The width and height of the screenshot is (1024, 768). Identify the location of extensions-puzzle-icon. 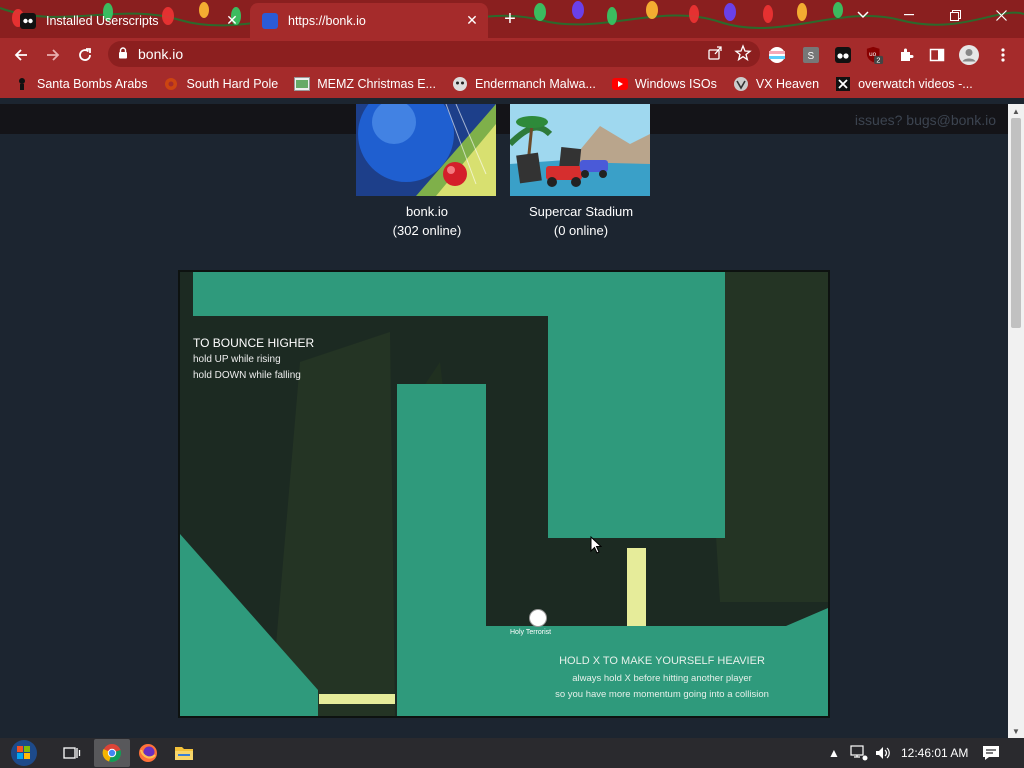
(907, 55).